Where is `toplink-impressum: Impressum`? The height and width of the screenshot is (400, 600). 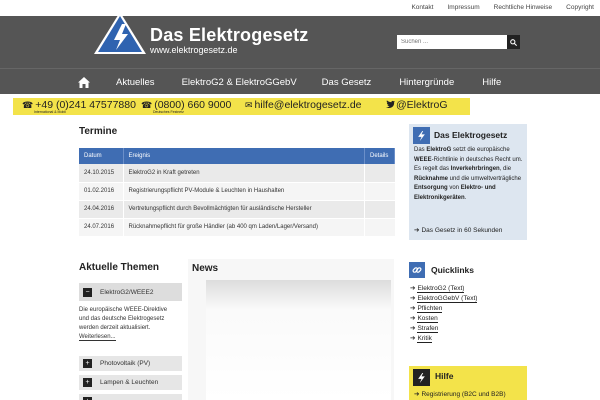 toplink-impressum: Impressum is located at coordinates (463, 7).